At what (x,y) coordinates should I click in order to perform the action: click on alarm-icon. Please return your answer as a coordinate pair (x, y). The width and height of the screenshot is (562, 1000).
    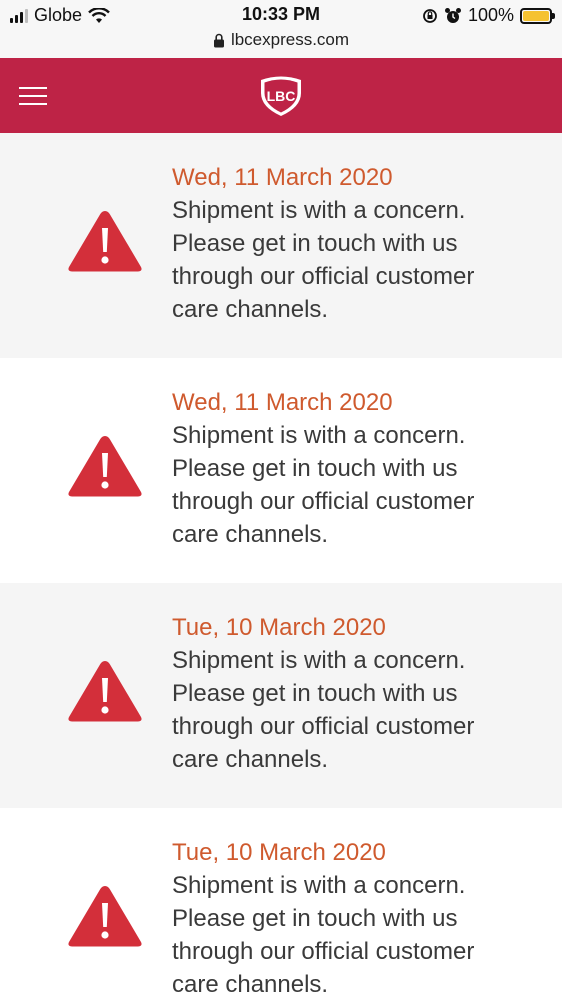
    Looking at the image, I should click on (452, 15).